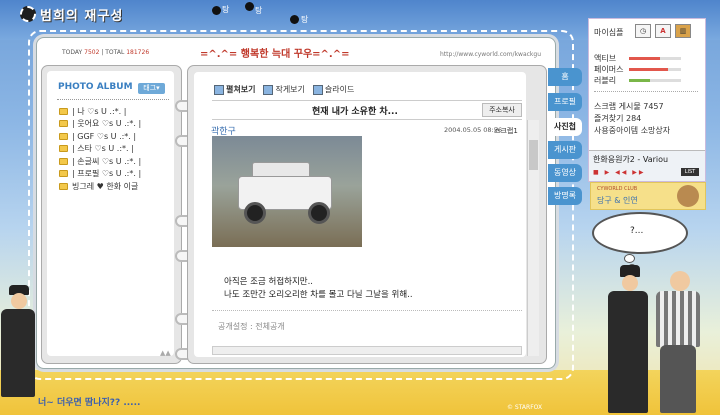  What do you see at coordinates (609, 69) in the screenshot?
I see `stat-label: 페이머스` at bounding box center [609, 69].